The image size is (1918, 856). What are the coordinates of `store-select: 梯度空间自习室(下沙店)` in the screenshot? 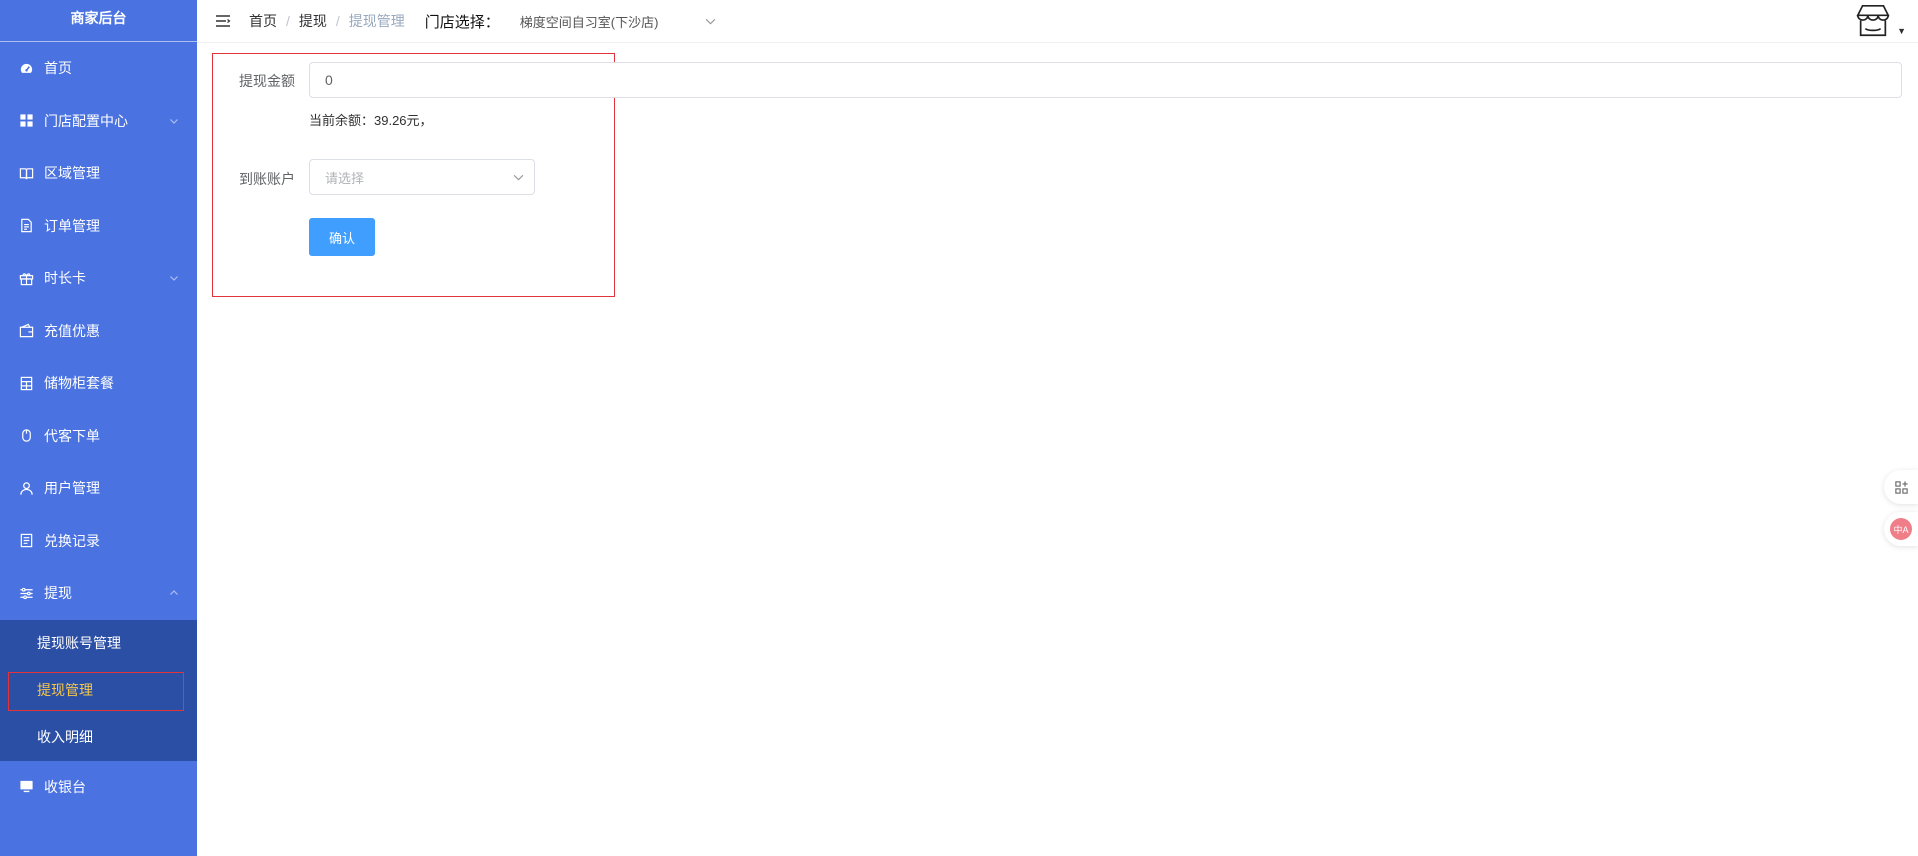 It's located at (616, 21).